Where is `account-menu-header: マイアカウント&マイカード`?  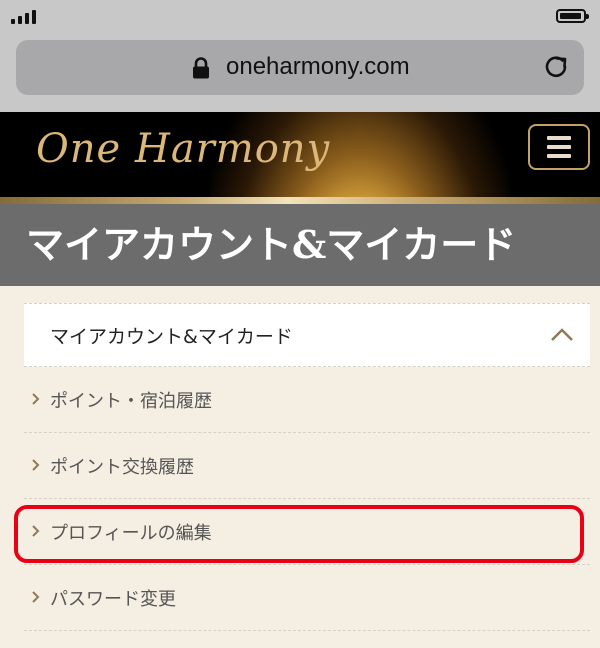 account-menu-header: マイアカウント&マイカード is located at coordinates (307, 335).